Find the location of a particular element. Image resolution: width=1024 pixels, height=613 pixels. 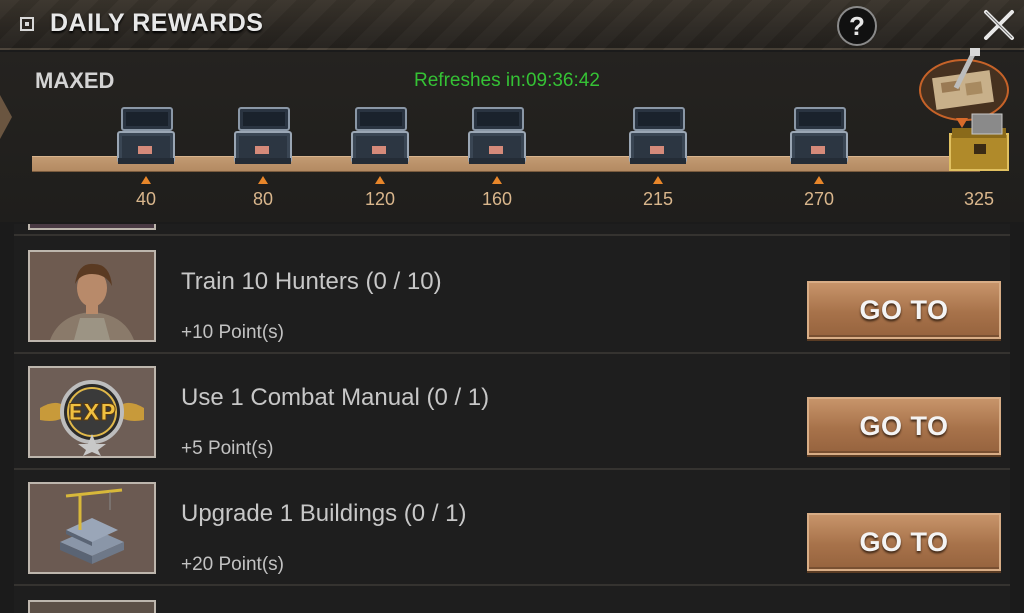

milestone-label: 160 is located at coordinates (497, 199).